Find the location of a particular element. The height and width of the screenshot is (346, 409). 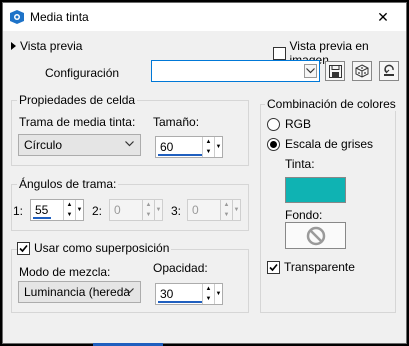

cell-properties-title: Propiedades de celda is located at coordinates (77, 100).